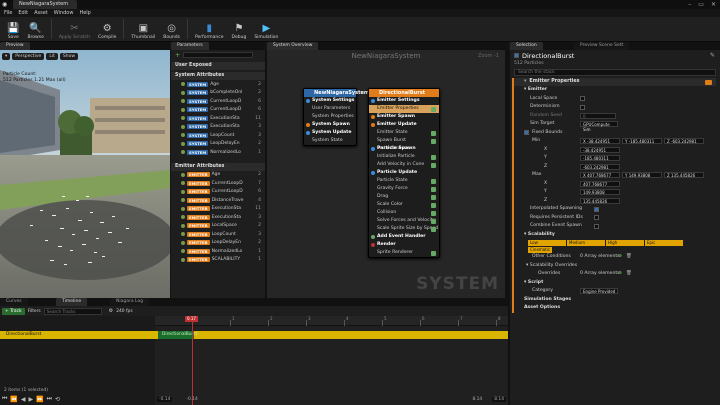  I want to click on menu-file: File, so click(8, 13).